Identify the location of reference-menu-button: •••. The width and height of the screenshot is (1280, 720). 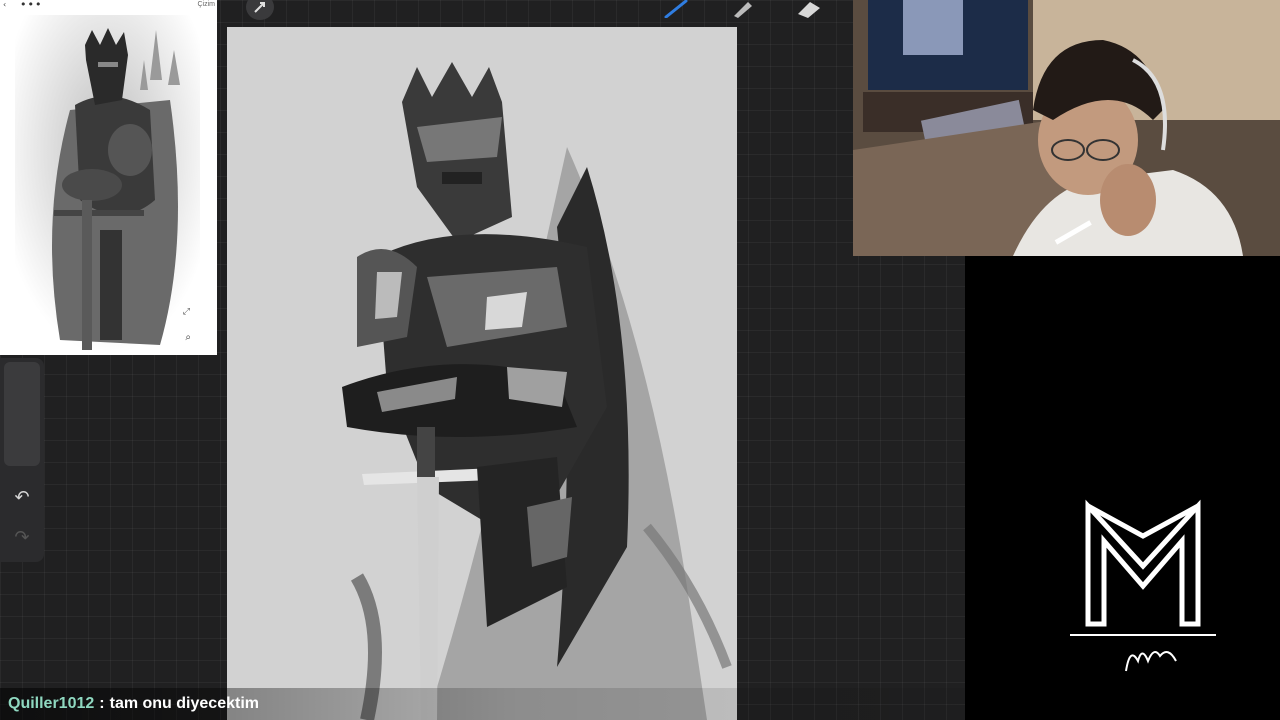
(31, 5).